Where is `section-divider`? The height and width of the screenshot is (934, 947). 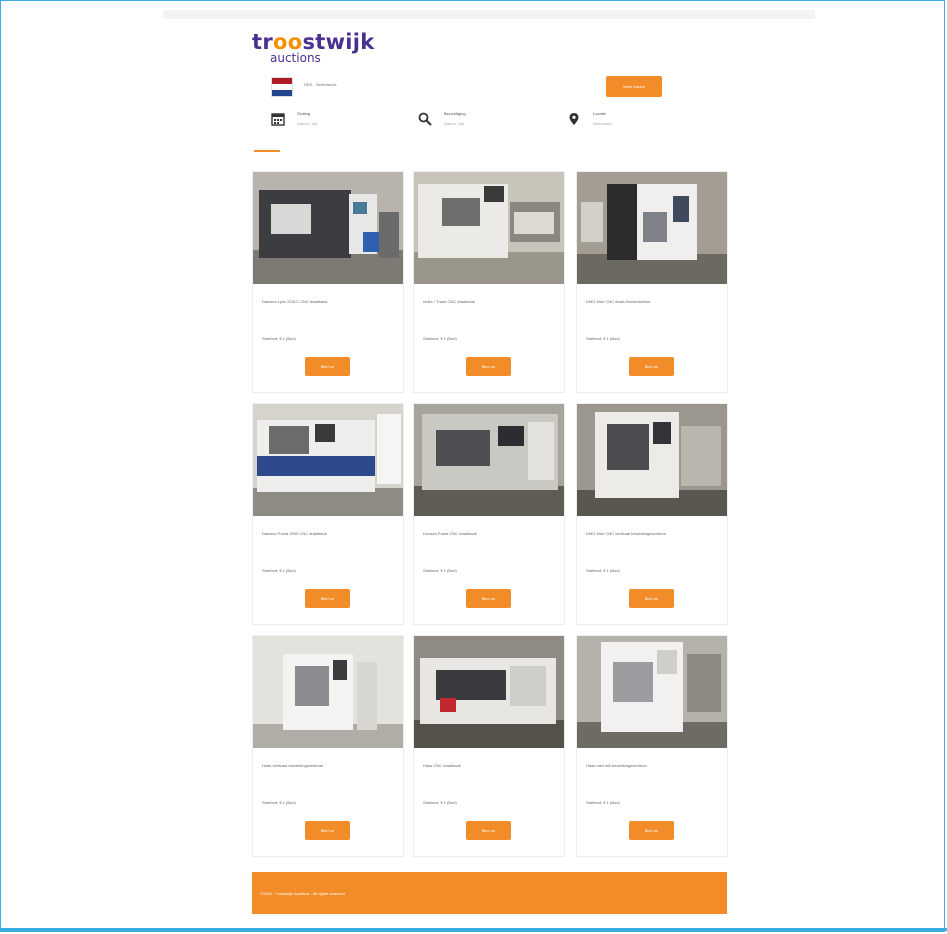
section-divider is located at coordinates (267, 151).